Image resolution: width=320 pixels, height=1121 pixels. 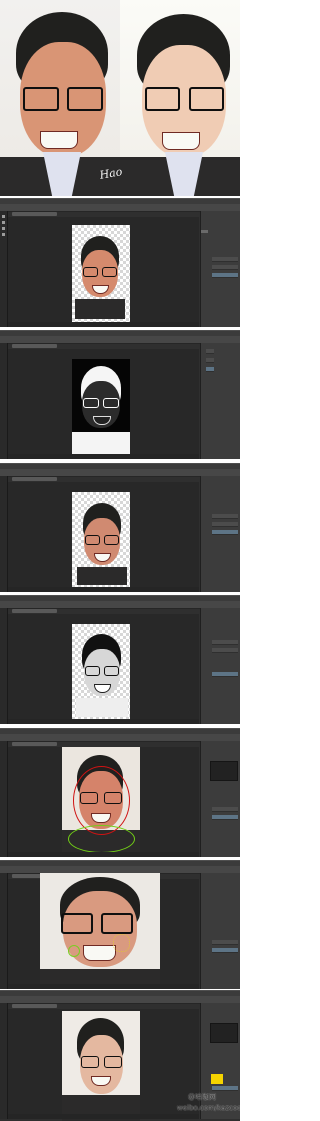 I want to click on before-after-comparison: Hao, so click(x=120, y=98).